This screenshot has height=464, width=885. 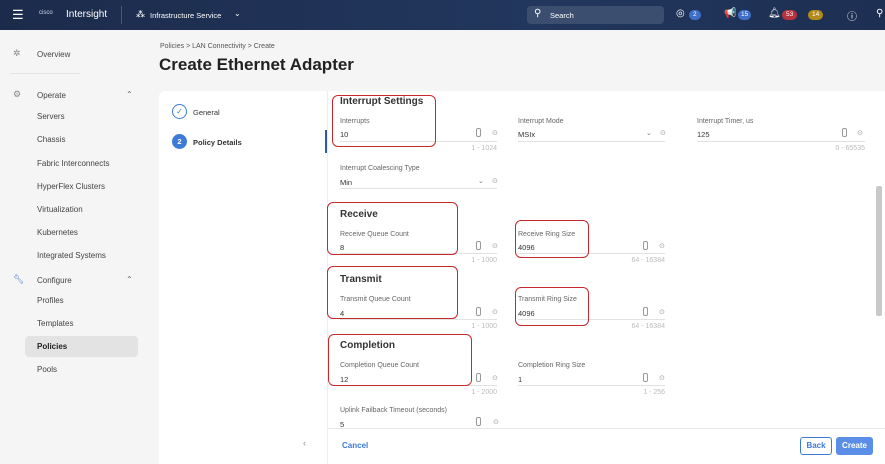 What do you see at coordinates (879, 13) in the screenshot?
I see `user-icon: ⚲` at bounding box center [879, 13].